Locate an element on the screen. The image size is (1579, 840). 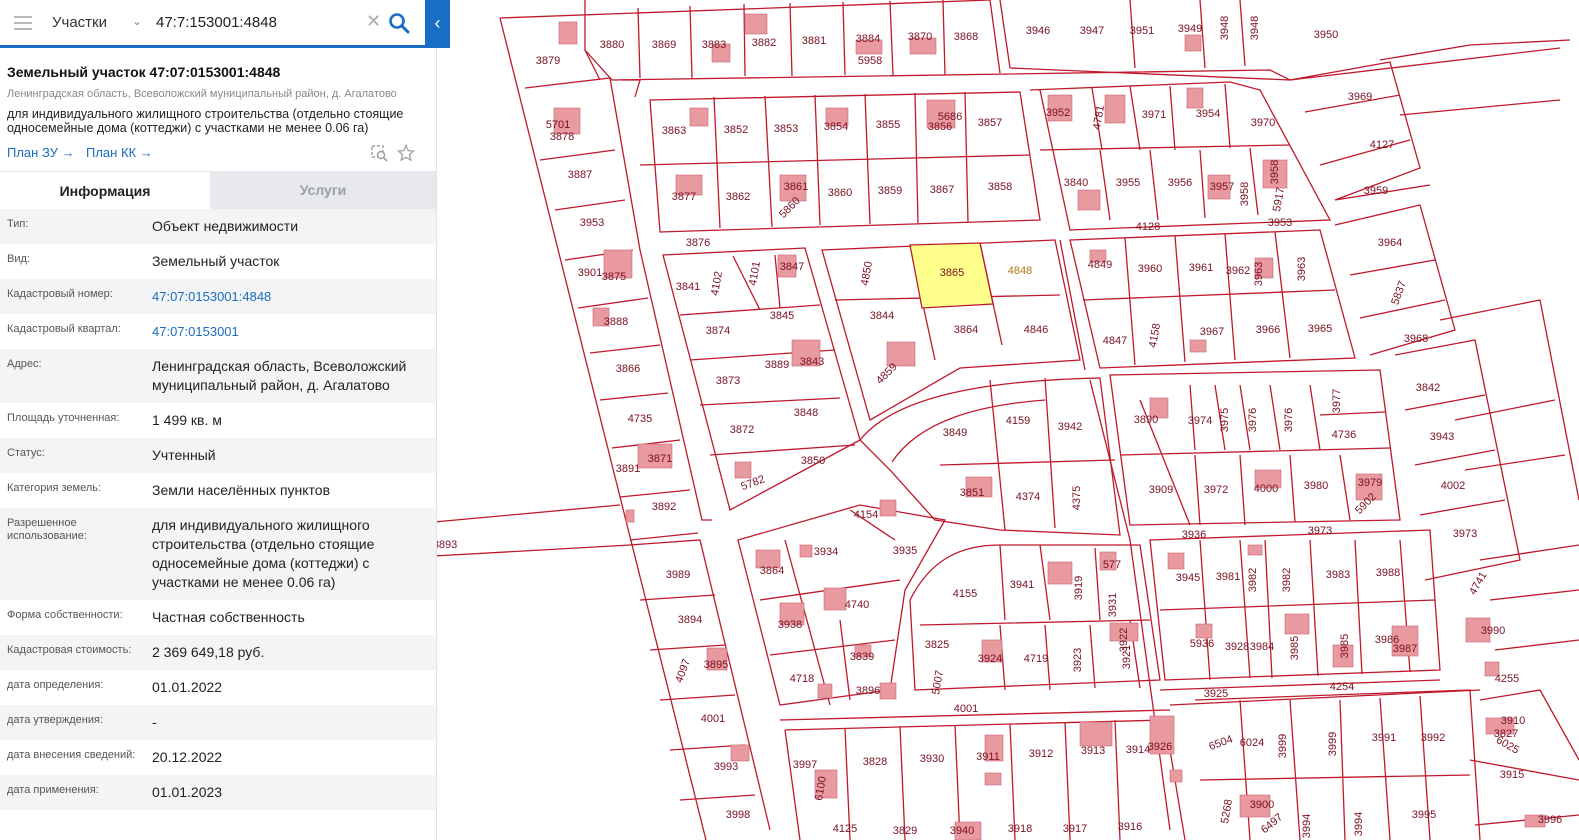
tab-info: Информация is located at coordinates (105, 190).